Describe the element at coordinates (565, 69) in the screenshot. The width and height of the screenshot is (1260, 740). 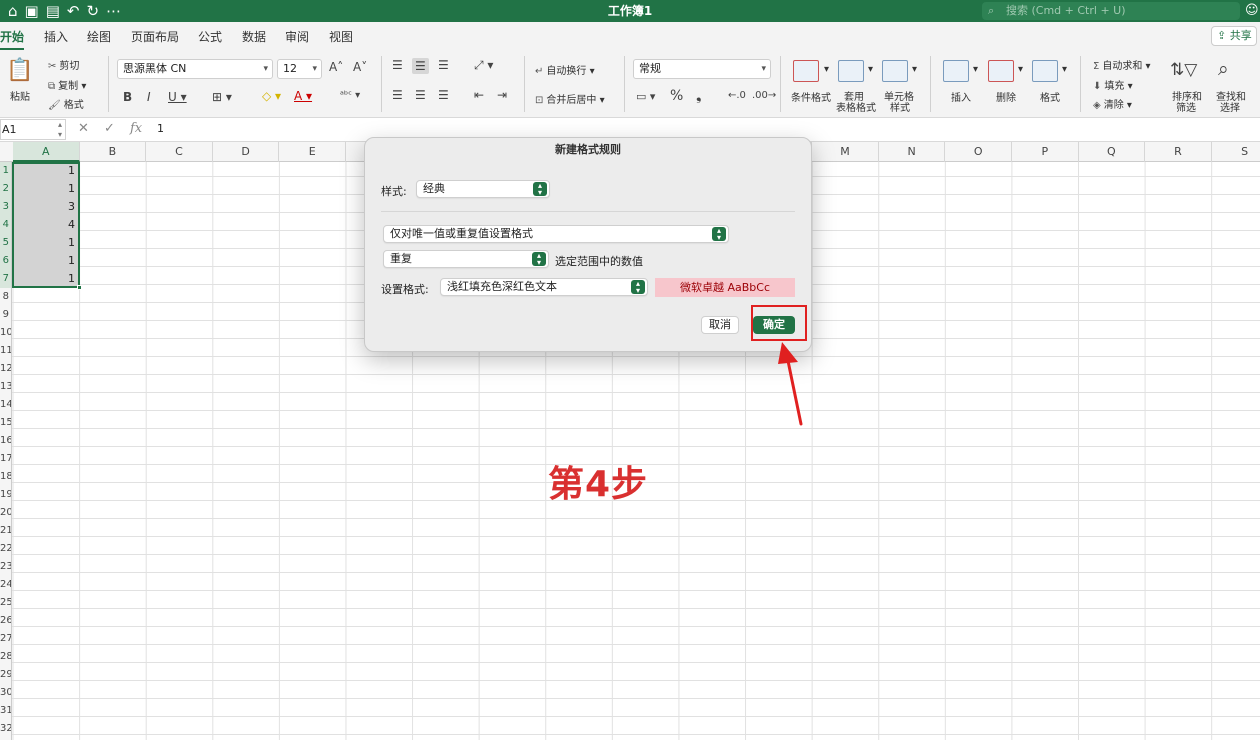
I see `wrap-text-button: ↵ 自动换行 ▾` at that location.